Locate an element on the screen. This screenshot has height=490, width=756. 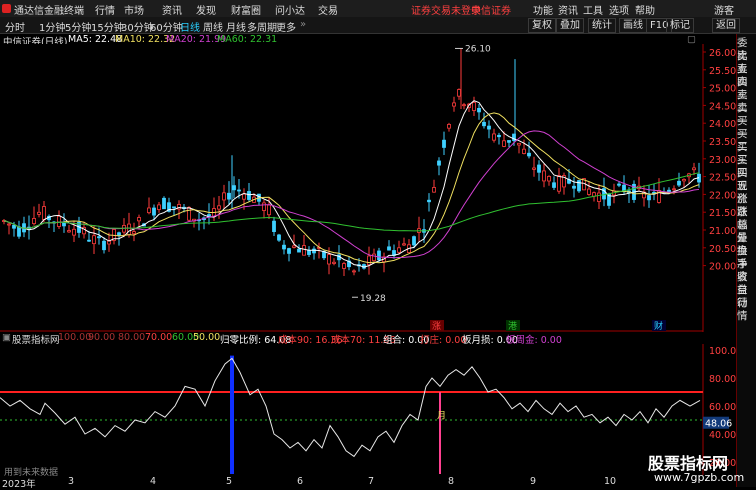
date-label-10: 10 is located at coordinates (610, 481).